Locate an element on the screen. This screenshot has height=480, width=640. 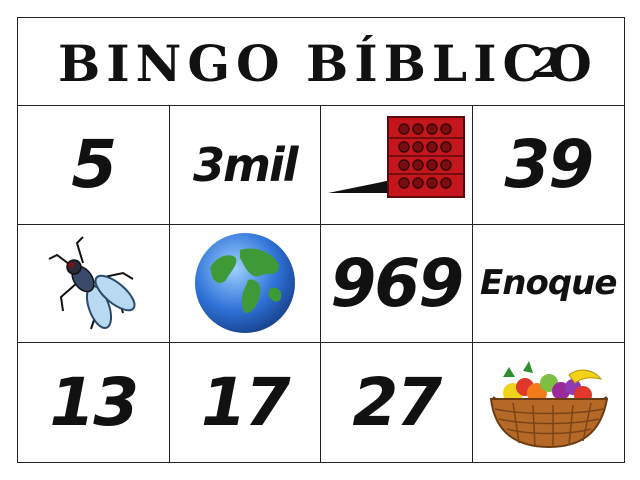
bingo-cell: 969 is located at coordinates (397, 284).